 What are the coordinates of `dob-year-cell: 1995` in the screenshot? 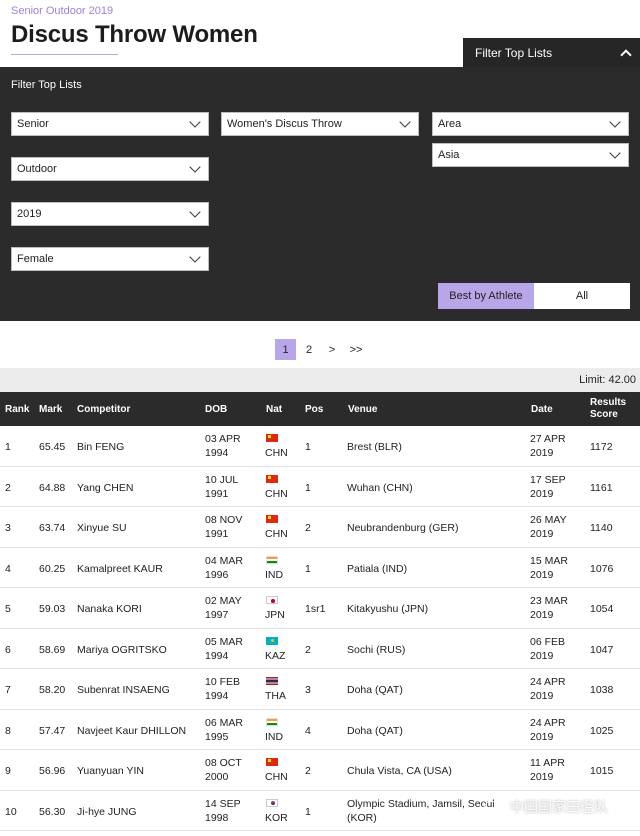 It's located at (217, 736).